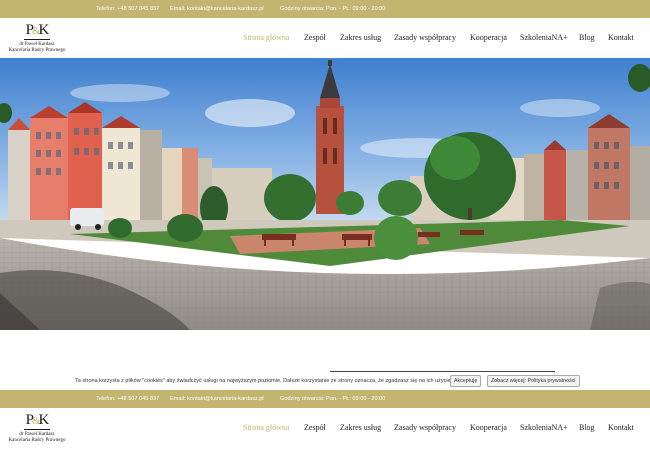  Describe the element at coordinates (217, 9) in the screenshot. I see `email-text: Email: kontakt@kancelaria-kardasz.pl` at that location.